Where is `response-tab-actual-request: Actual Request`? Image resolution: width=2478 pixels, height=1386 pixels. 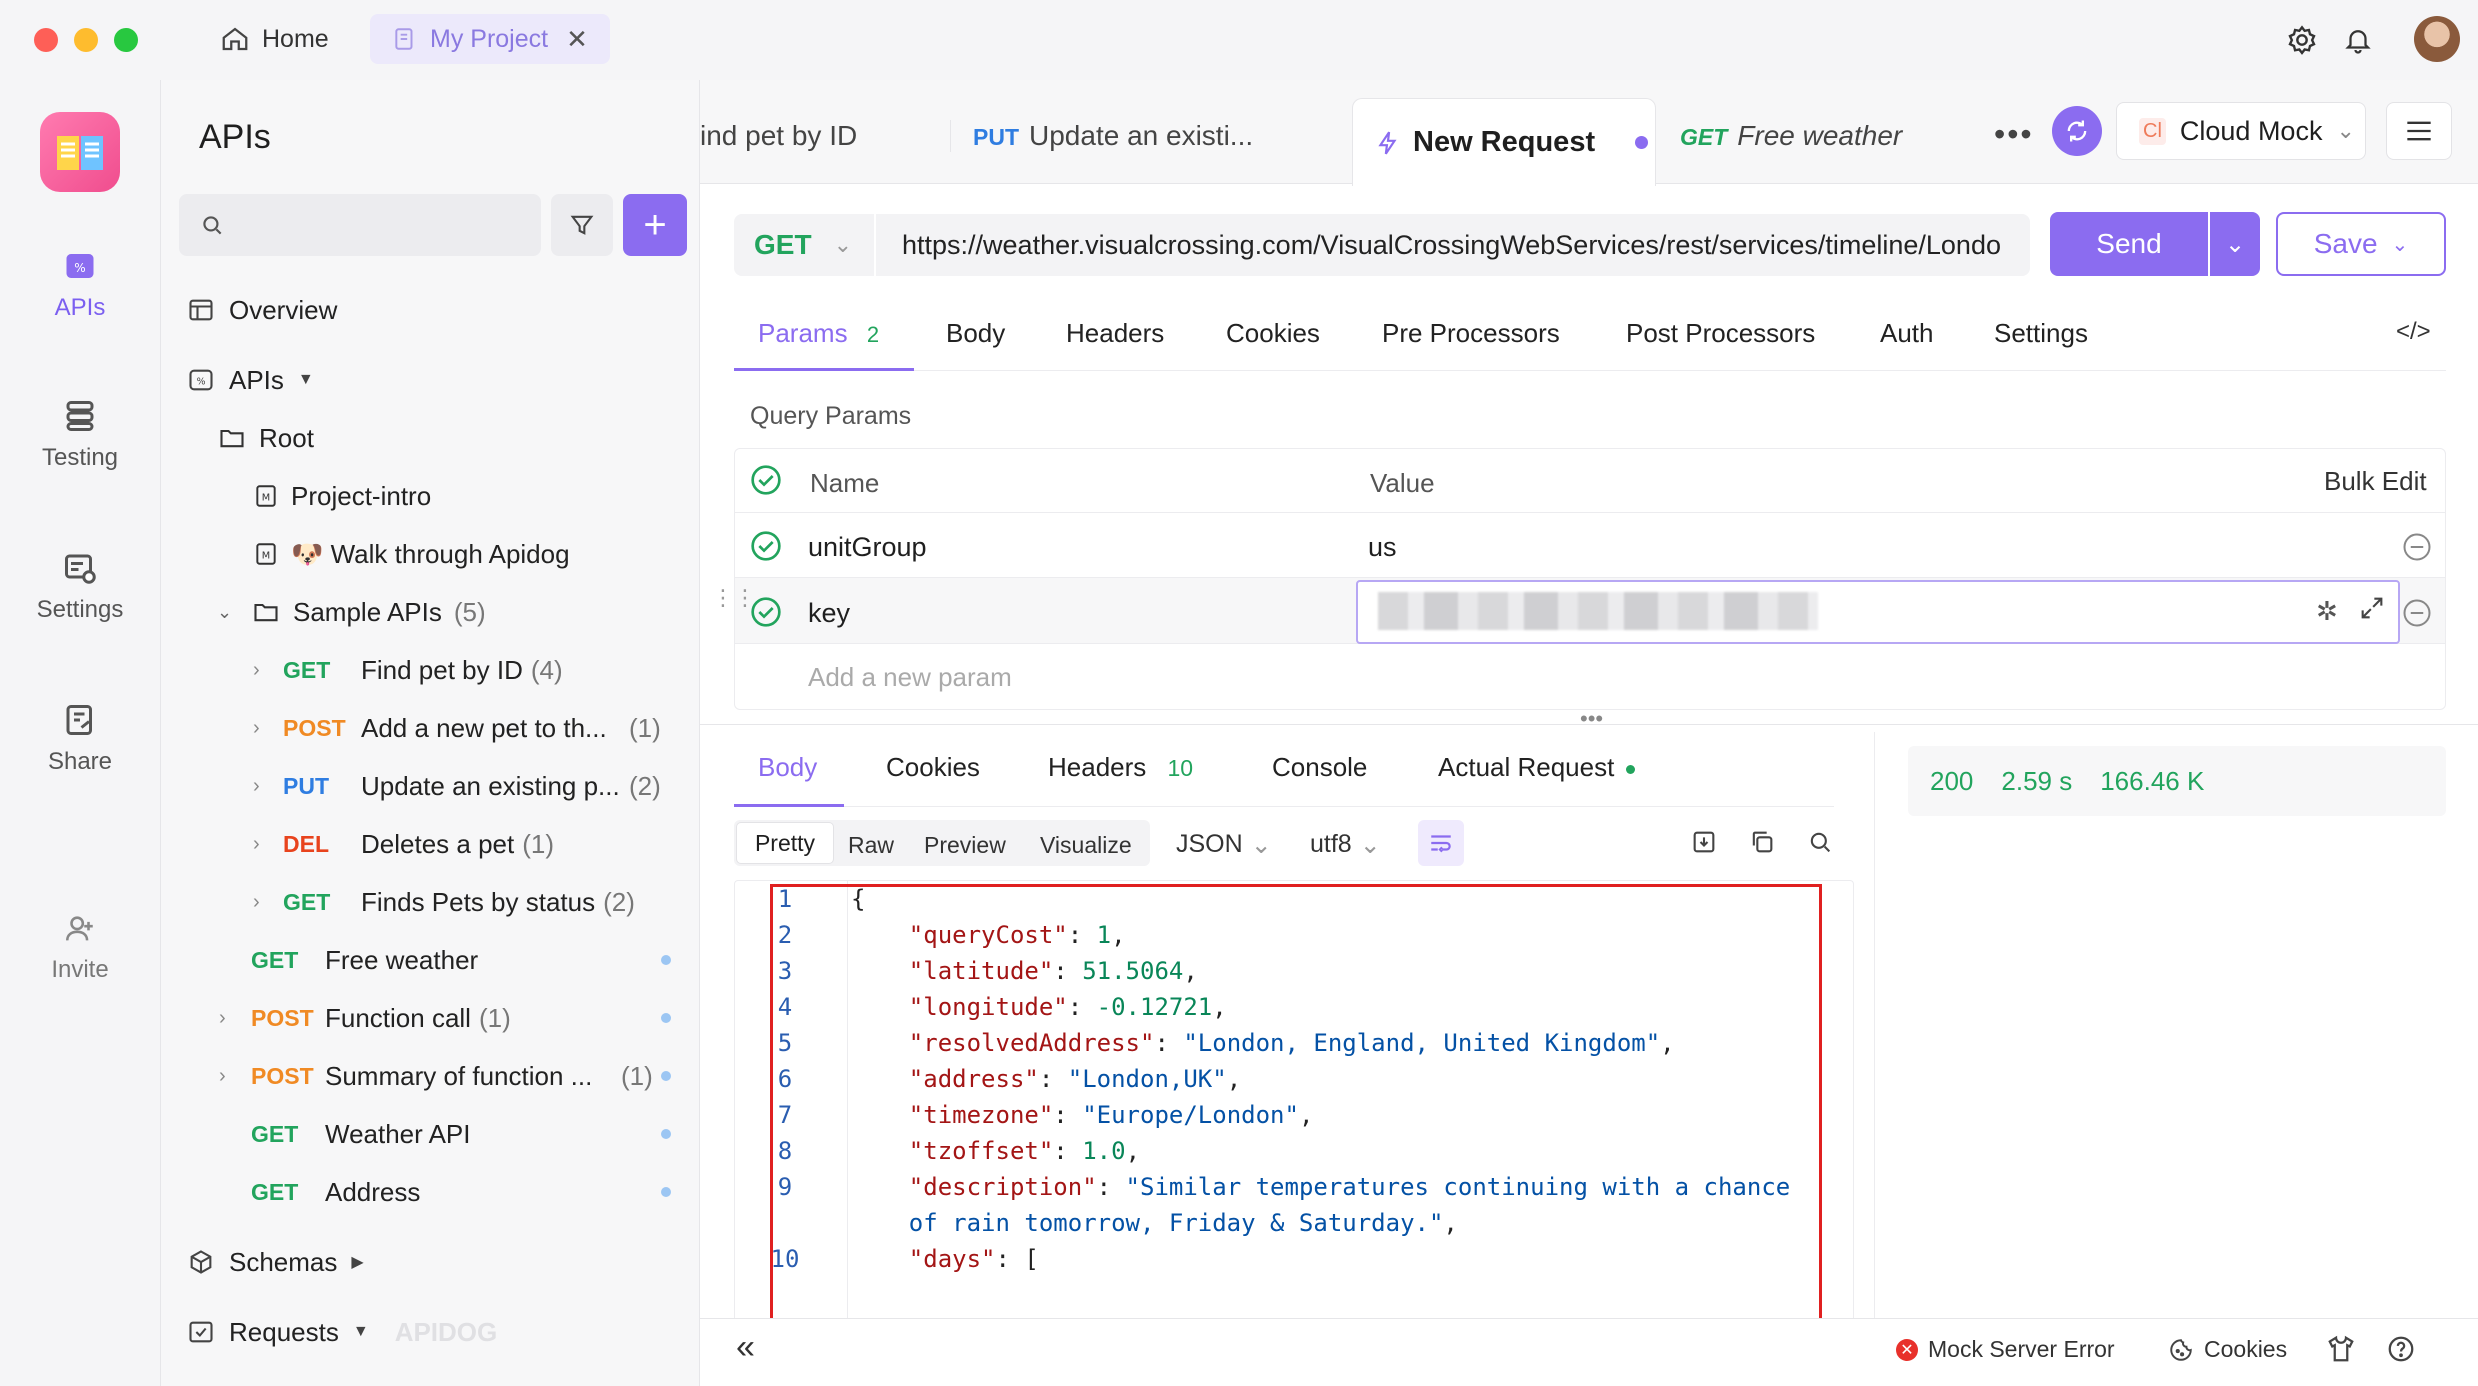
response-tab-actual-request: Actual Request is located at coordinates (1536, 767).